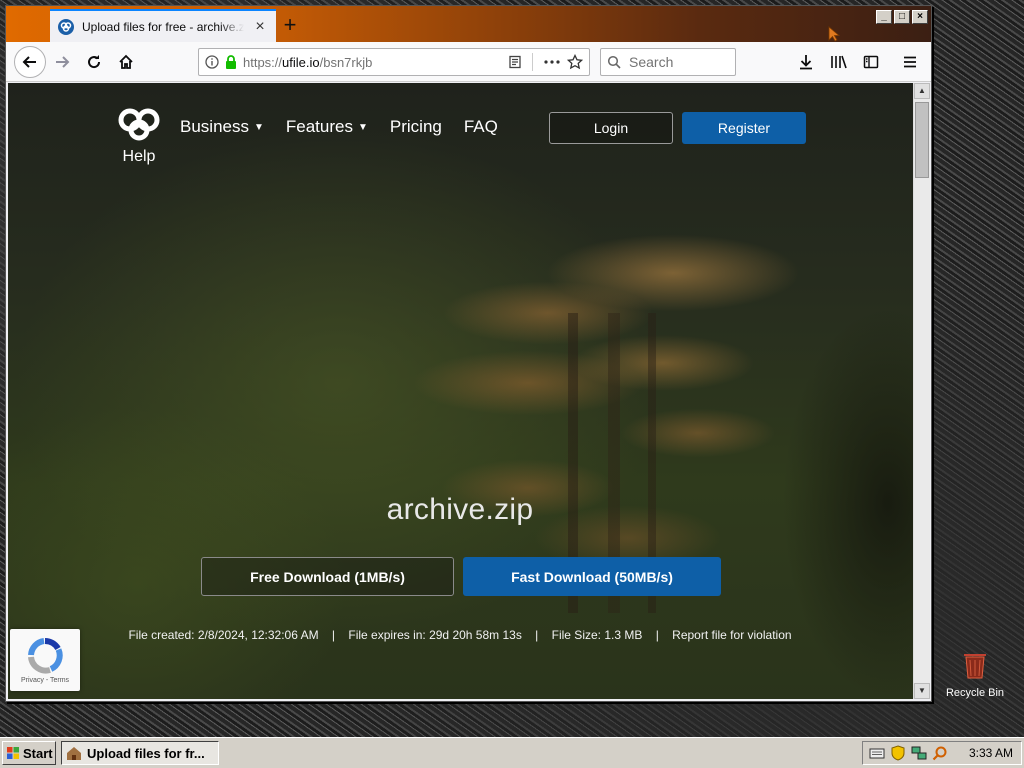 The image size is (1024, 768). I want to click on window-controls: _ □ ×, so click(902, 17).